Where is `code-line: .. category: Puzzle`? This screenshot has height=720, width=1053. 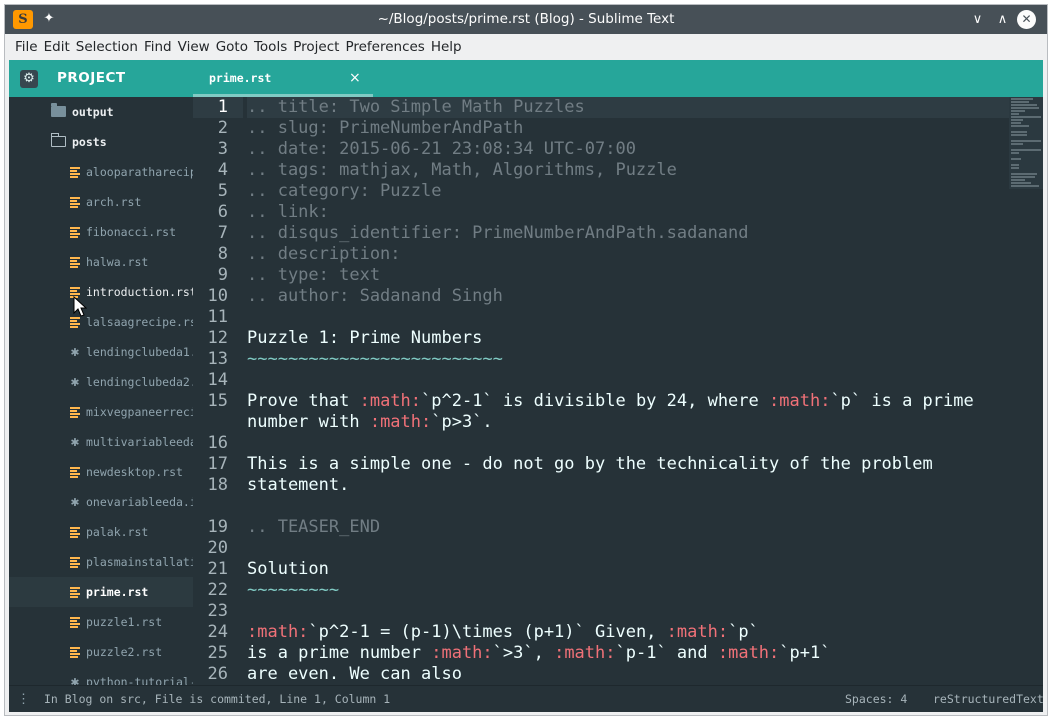 code-line: .. category: Puzzle is located at coordinates (628, 191).